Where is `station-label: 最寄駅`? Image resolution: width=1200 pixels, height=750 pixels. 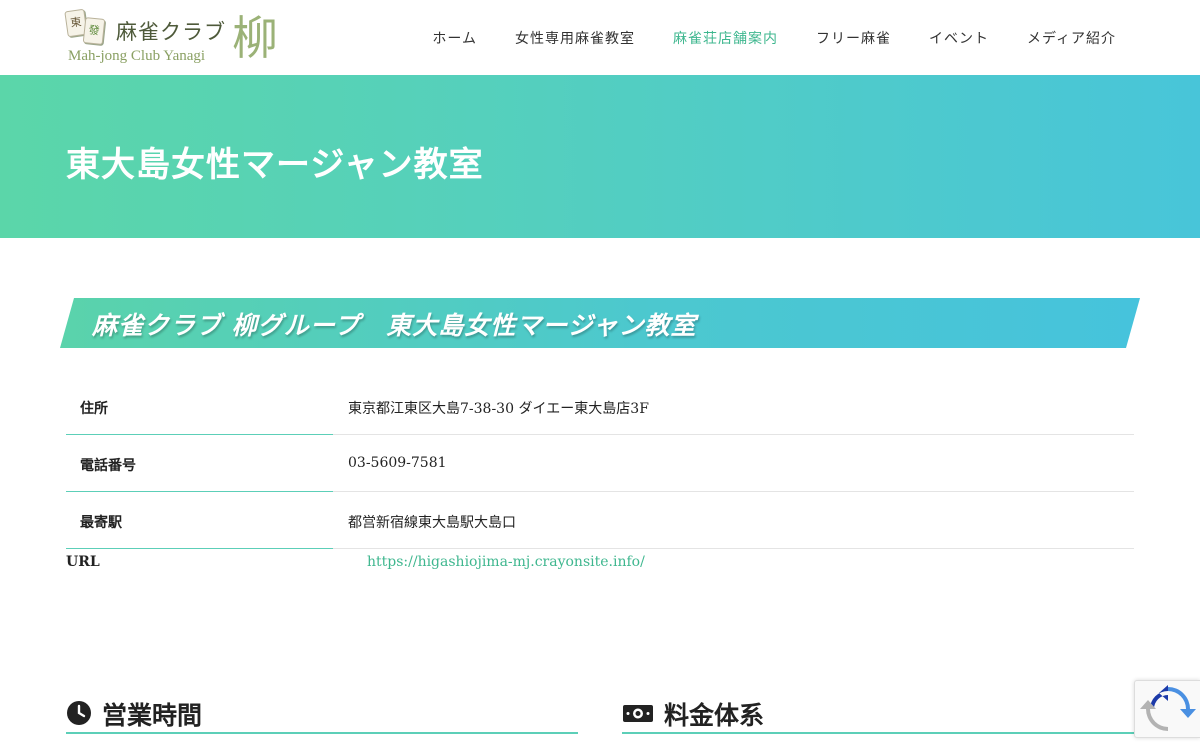
station-label: 最寄駅 is located at coordinates (101, 523).